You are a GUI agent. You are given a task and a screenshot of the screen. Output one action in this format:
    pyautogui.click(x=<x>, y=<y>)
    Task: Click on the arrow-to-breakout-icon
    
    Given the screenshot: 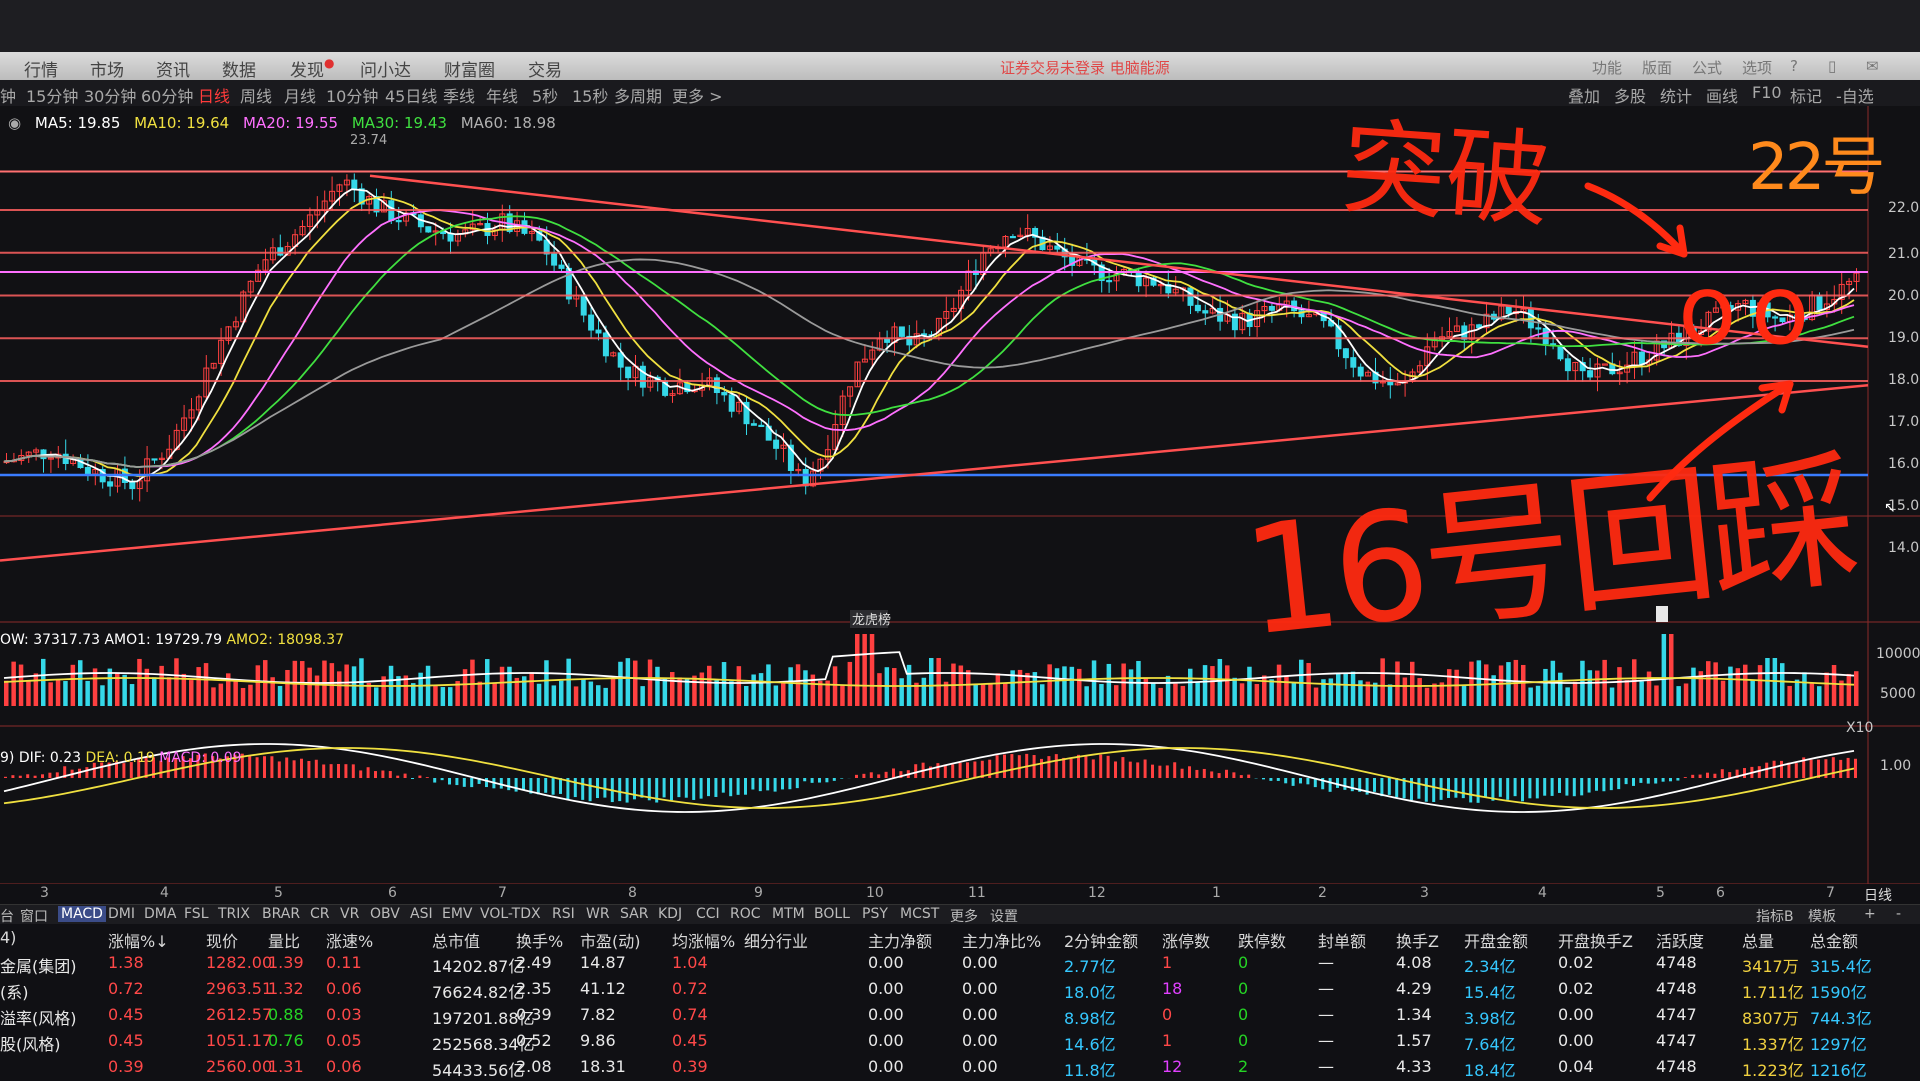 What is the action you would take?
    pyautogui.click(x=1636, y=220)
    